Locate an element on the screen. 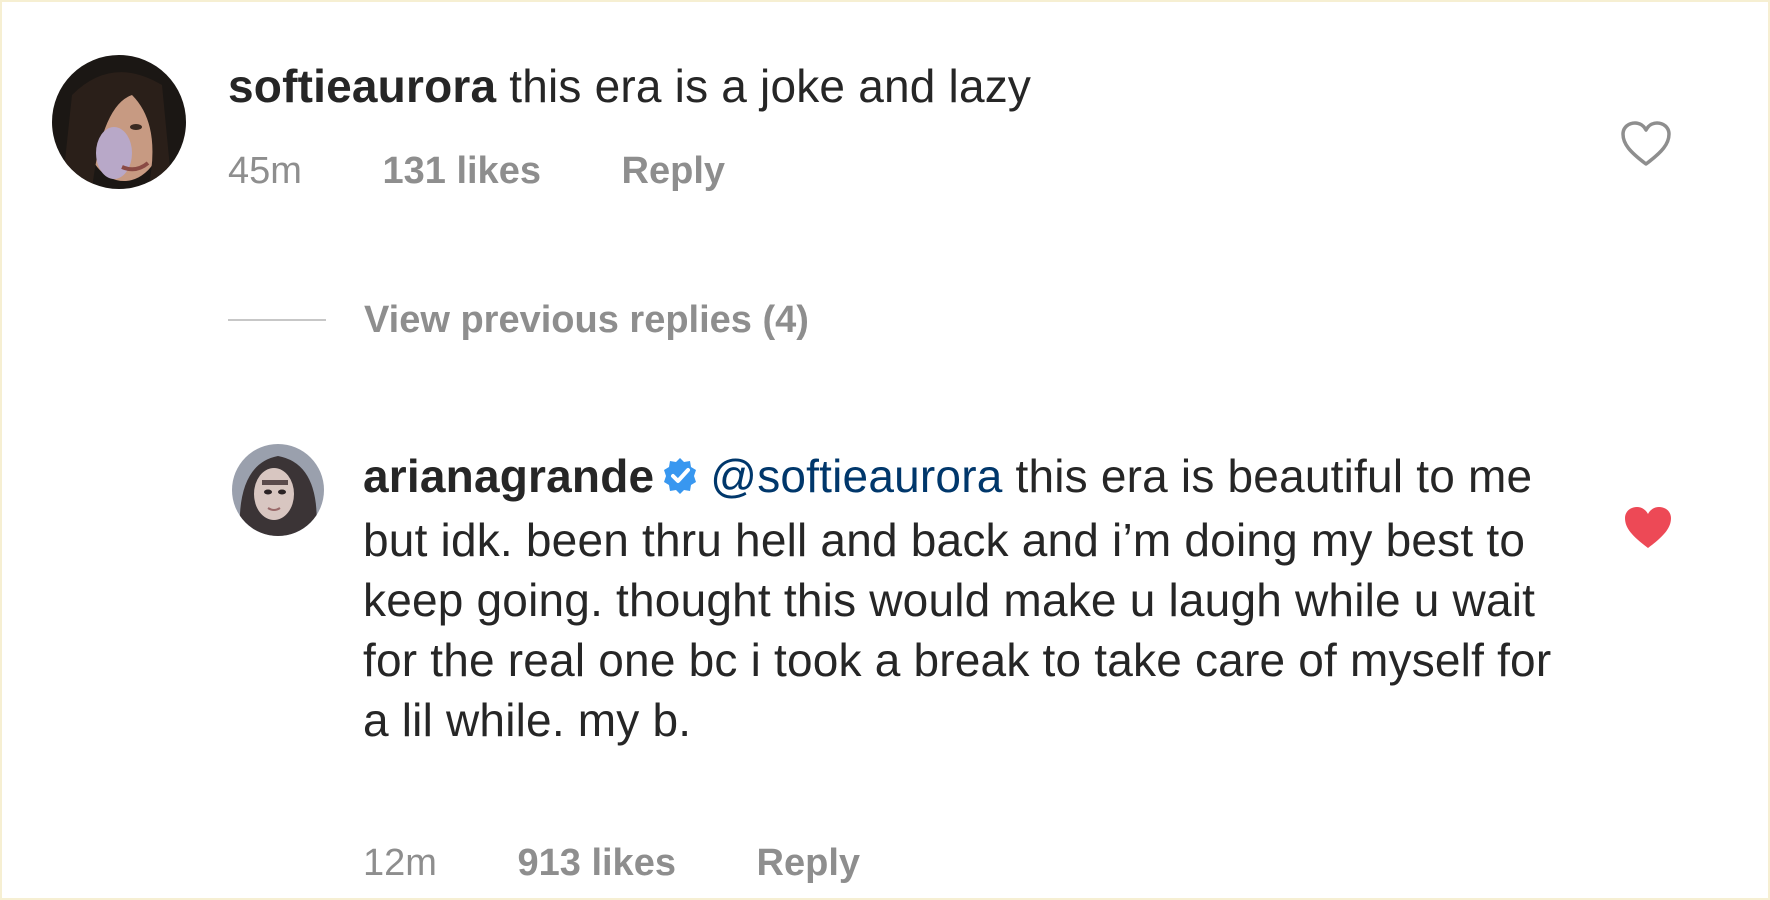  reply-mention: @softieaurora is located at coordinates (856, 476).